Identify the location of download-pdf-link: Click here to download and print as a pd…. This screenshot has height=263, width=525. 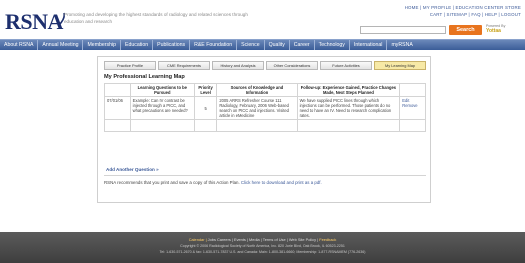
(281, 182).